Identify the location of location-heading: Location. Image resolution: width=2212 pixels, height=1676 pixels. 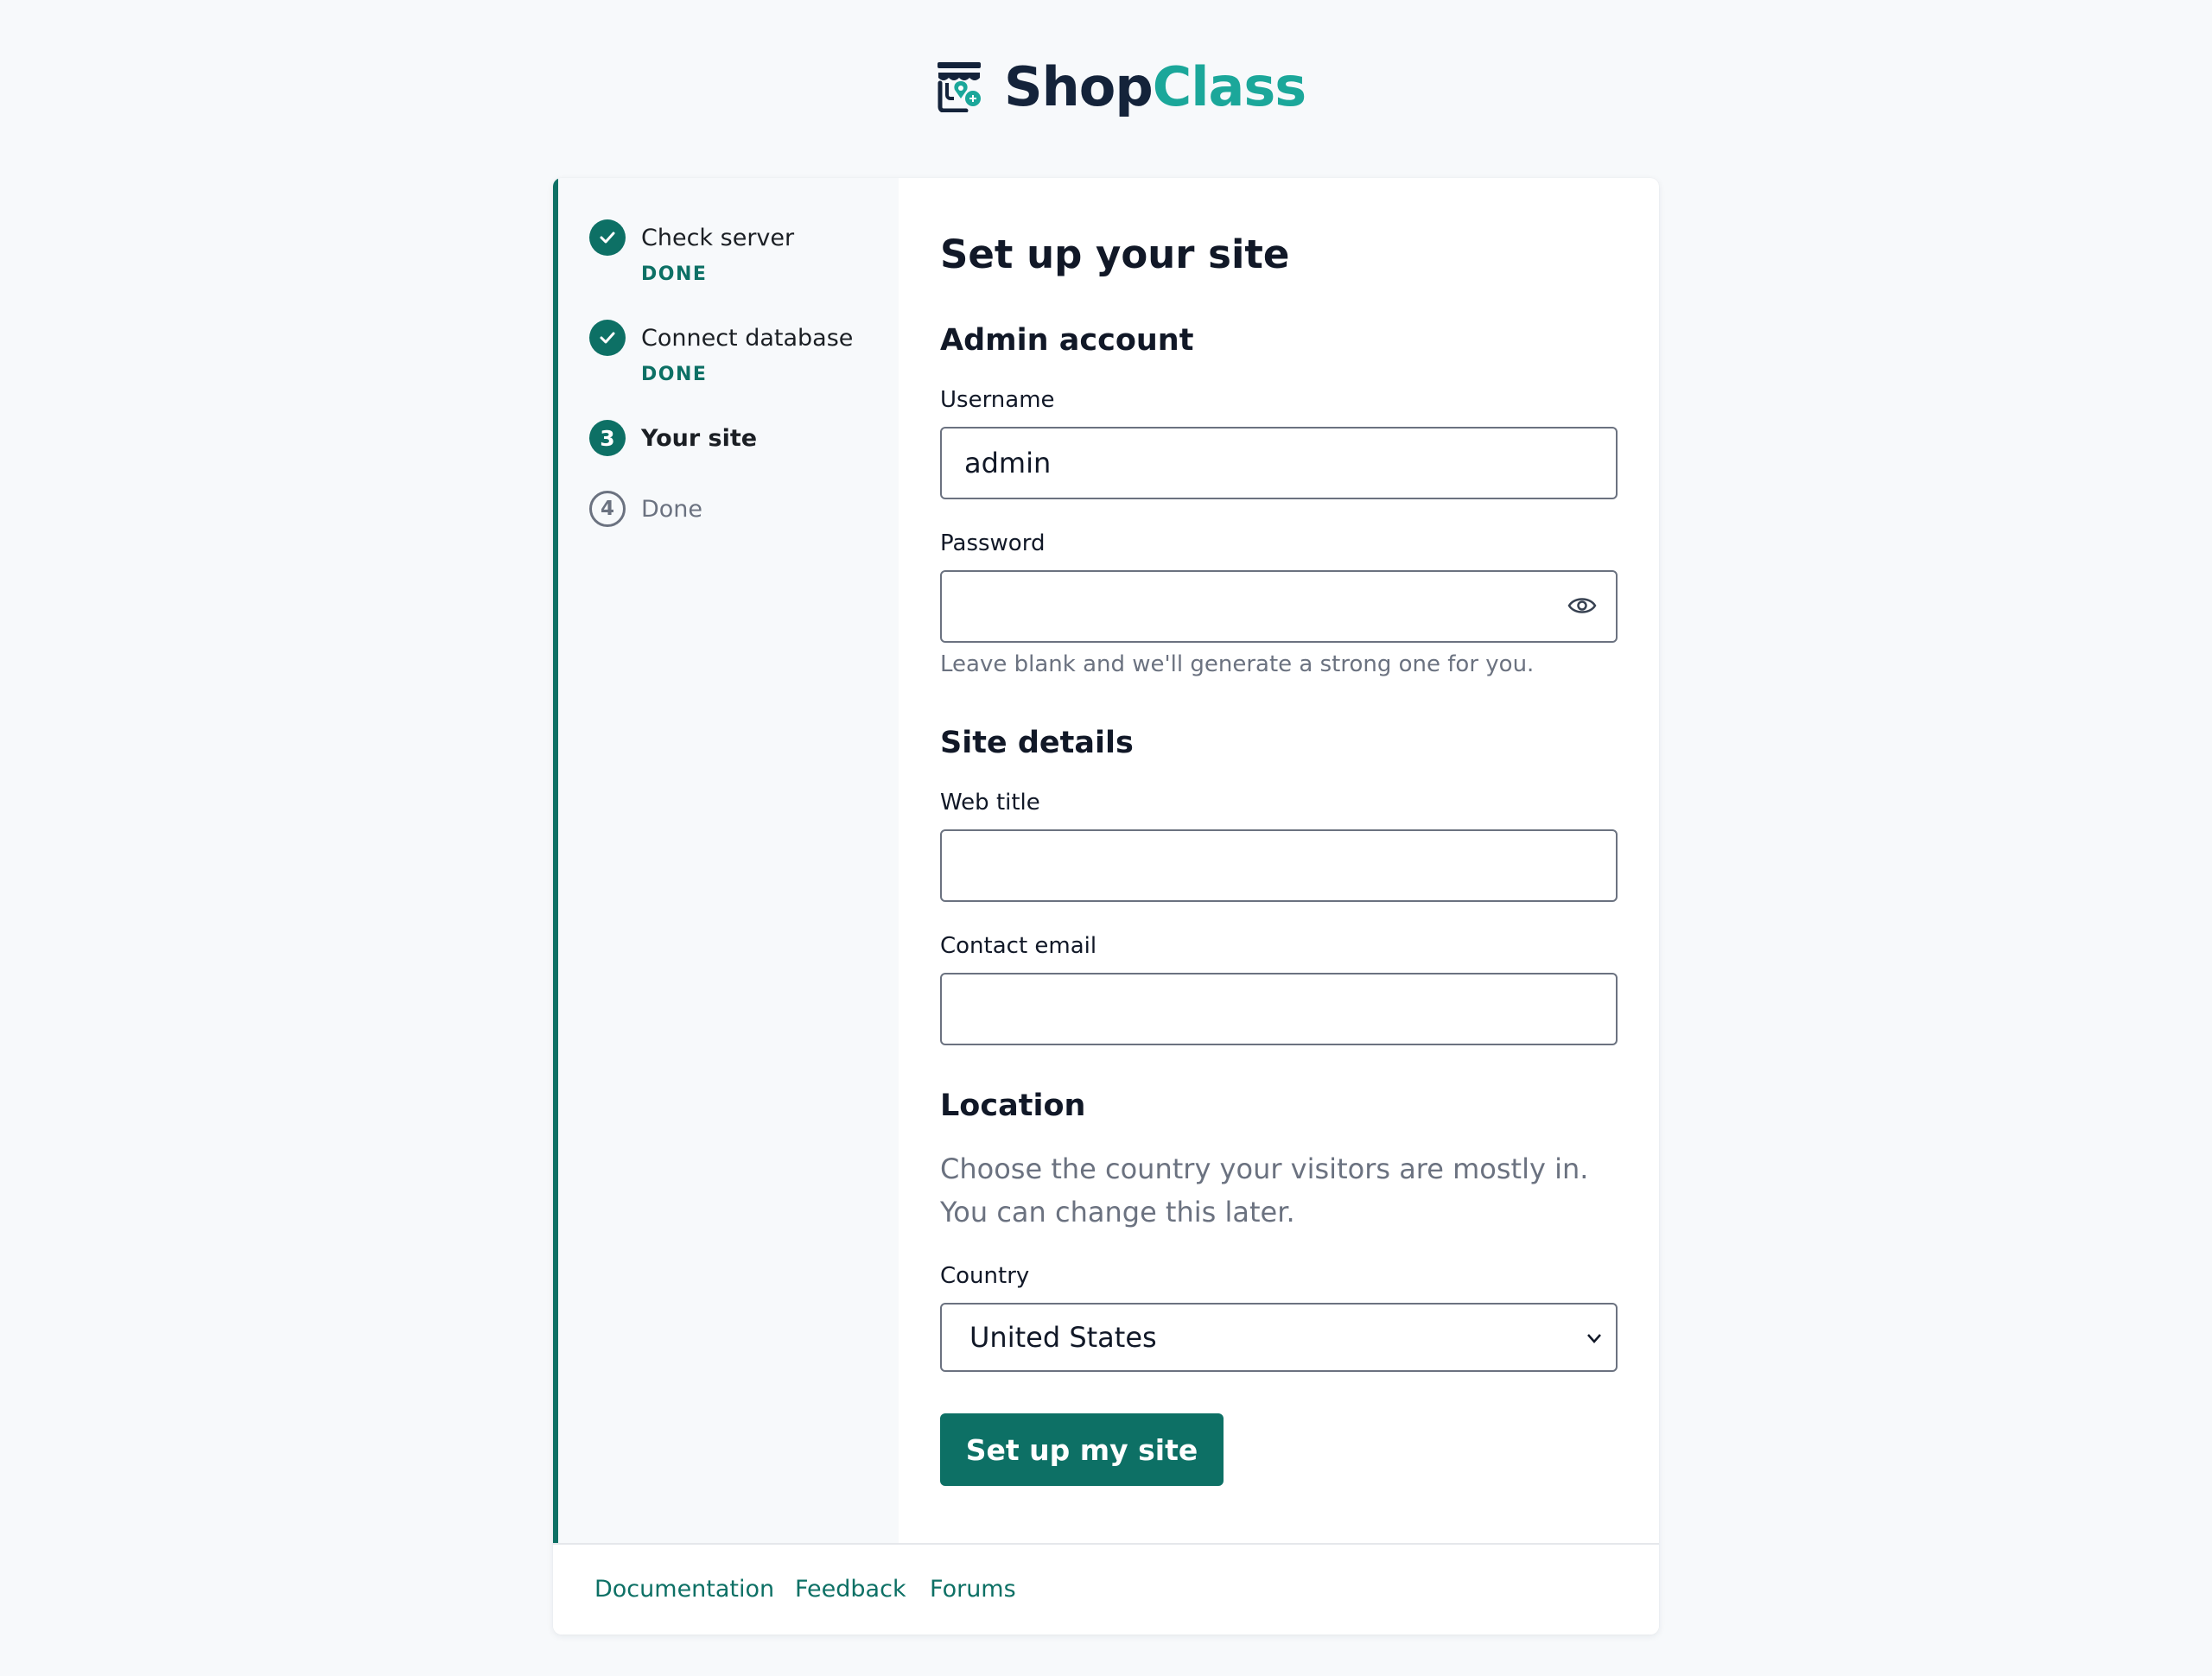
(1013, 1106).